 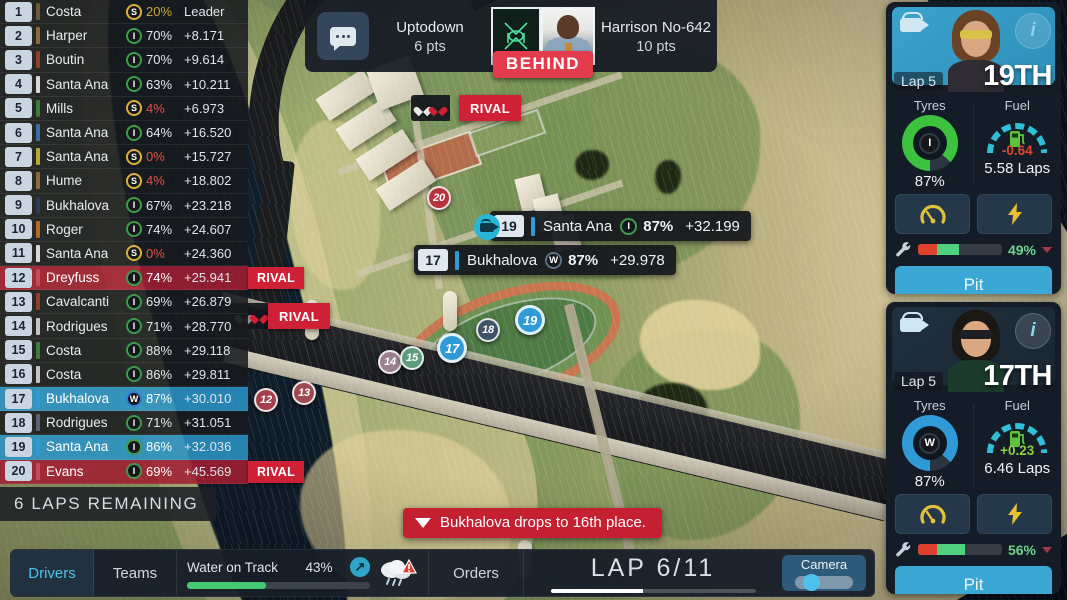 What do you see at coordinates (159, 399) in the screenshot?
I see `standings-tyre-wear: 87%` at bounding box center [159, 399].